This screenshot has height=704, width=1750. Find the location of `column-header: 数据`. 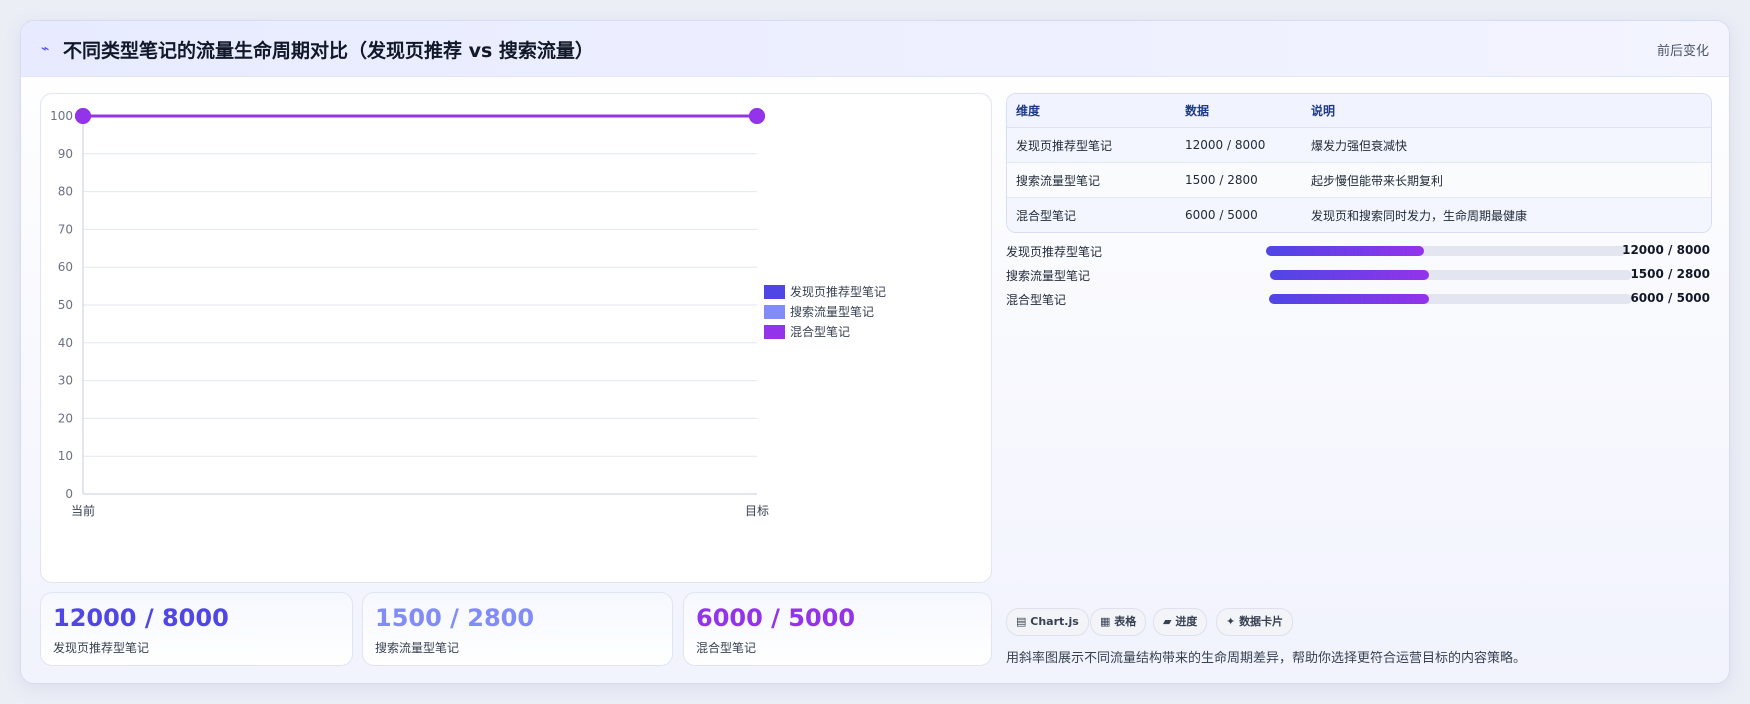

column-header: 数据 is located at coordinates (1239, 111).